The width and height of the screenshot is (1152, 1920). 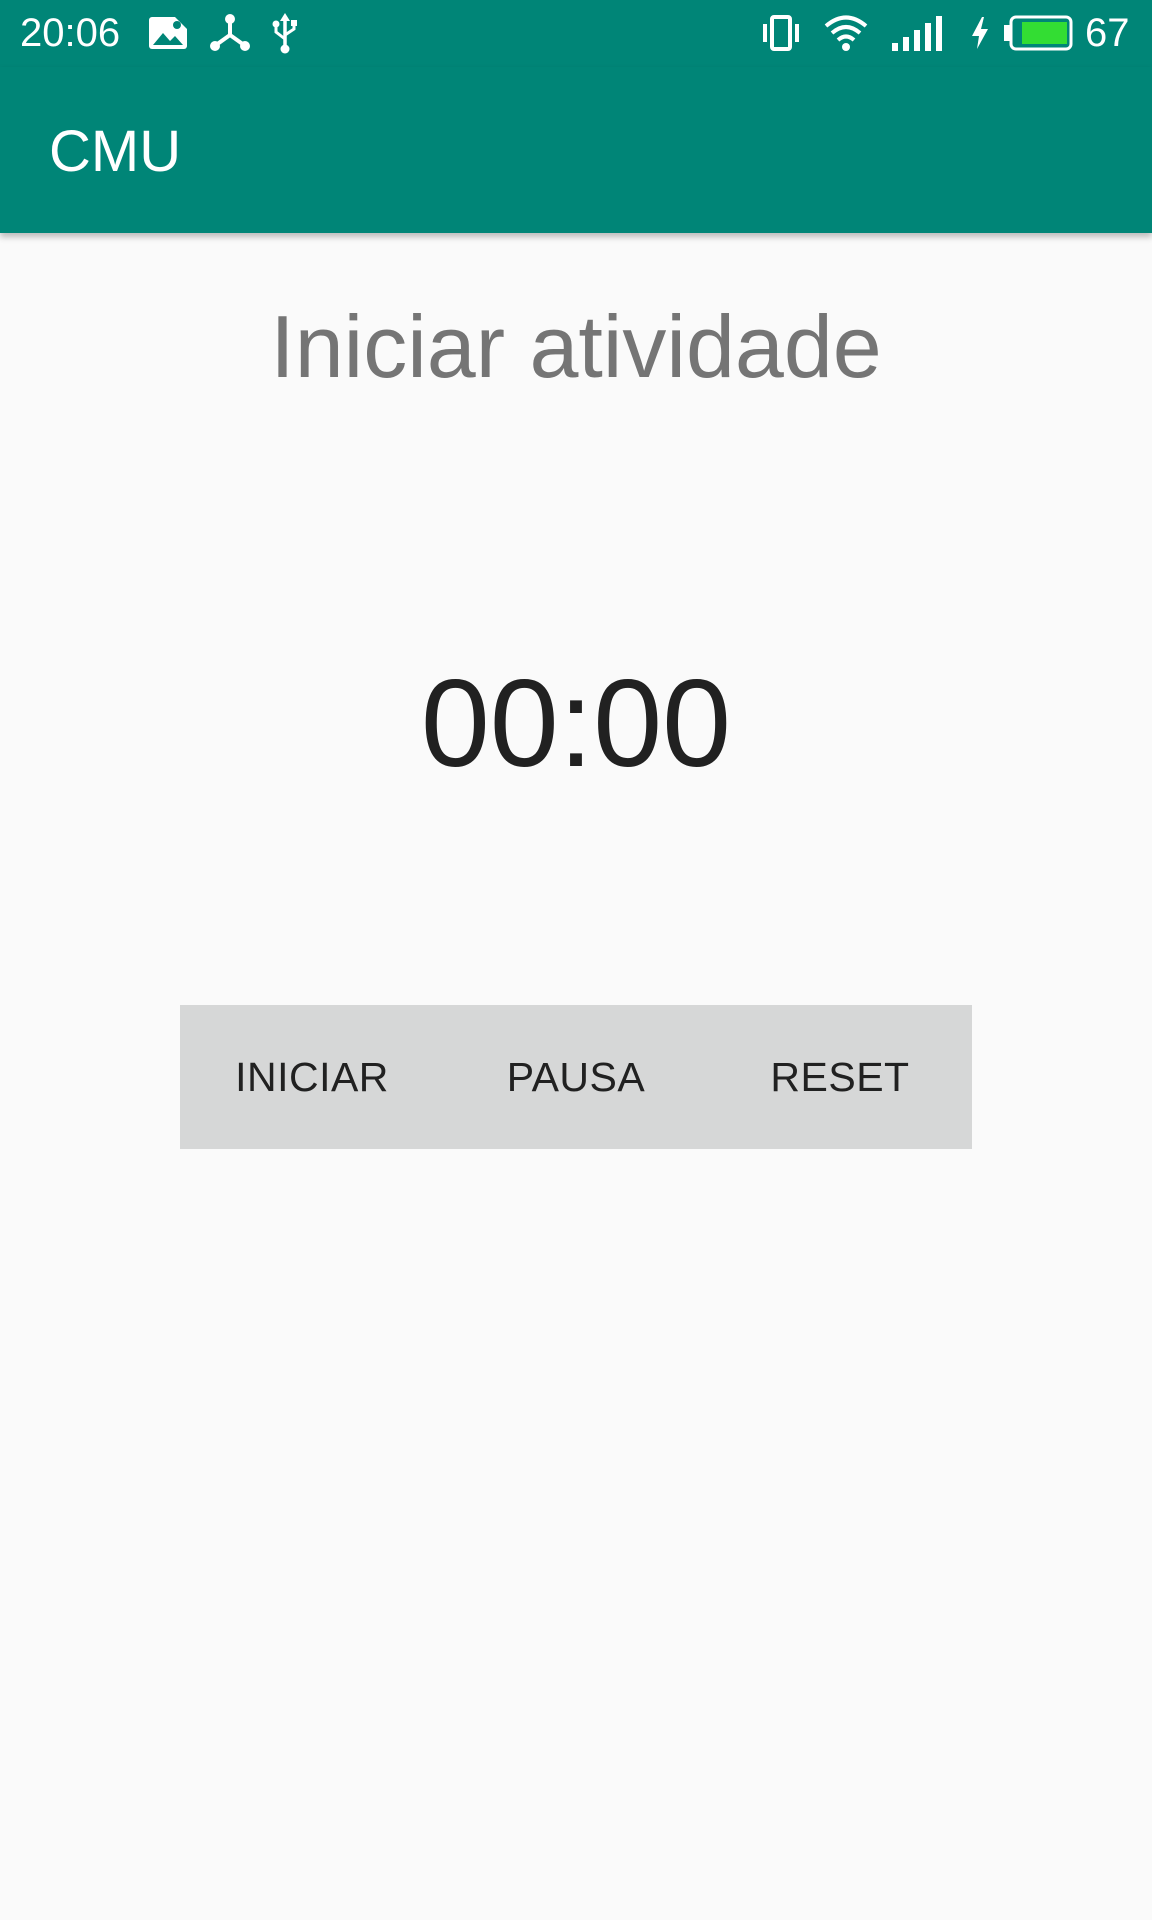 I want to click on signal-icon, so click(x=917, y=33).